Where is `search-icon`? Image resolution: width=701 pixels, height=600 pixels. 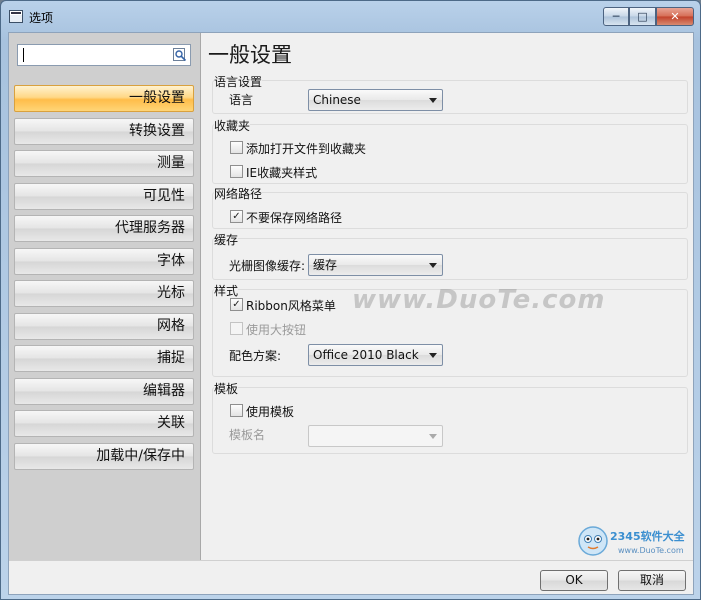 search-icon is located at coordinates (180, 55).